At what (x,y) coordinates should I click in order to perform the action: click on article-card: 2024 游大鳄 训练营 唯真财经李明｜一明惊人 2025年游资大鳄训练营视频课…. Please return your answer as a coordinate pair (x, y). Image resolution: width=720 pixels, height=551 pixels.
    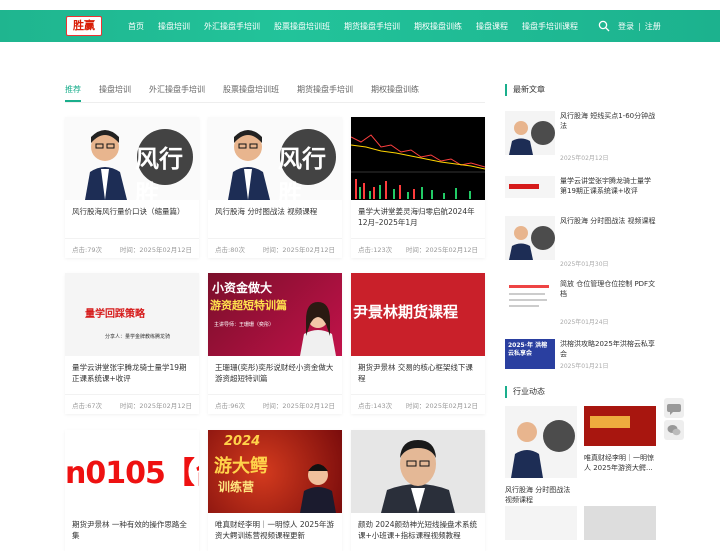
    Looking at the image, I should click on (275, 490).